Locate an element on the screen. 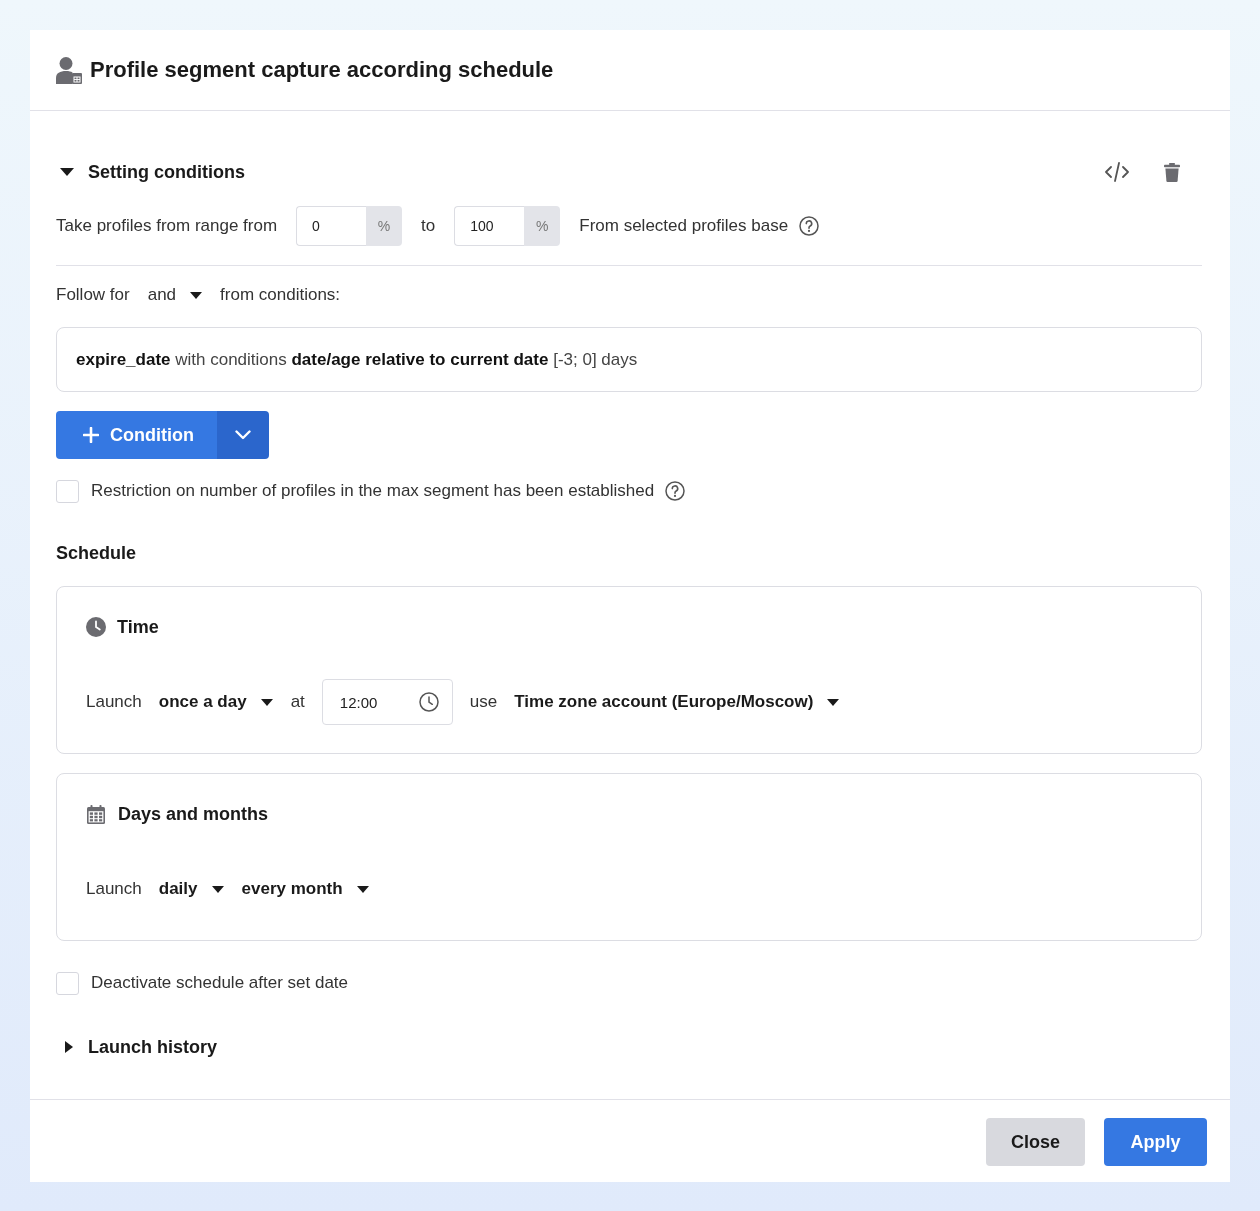 The height and width of the screenshot is (1211, 1260). calendar-icon is located at coordinates (96, 814).